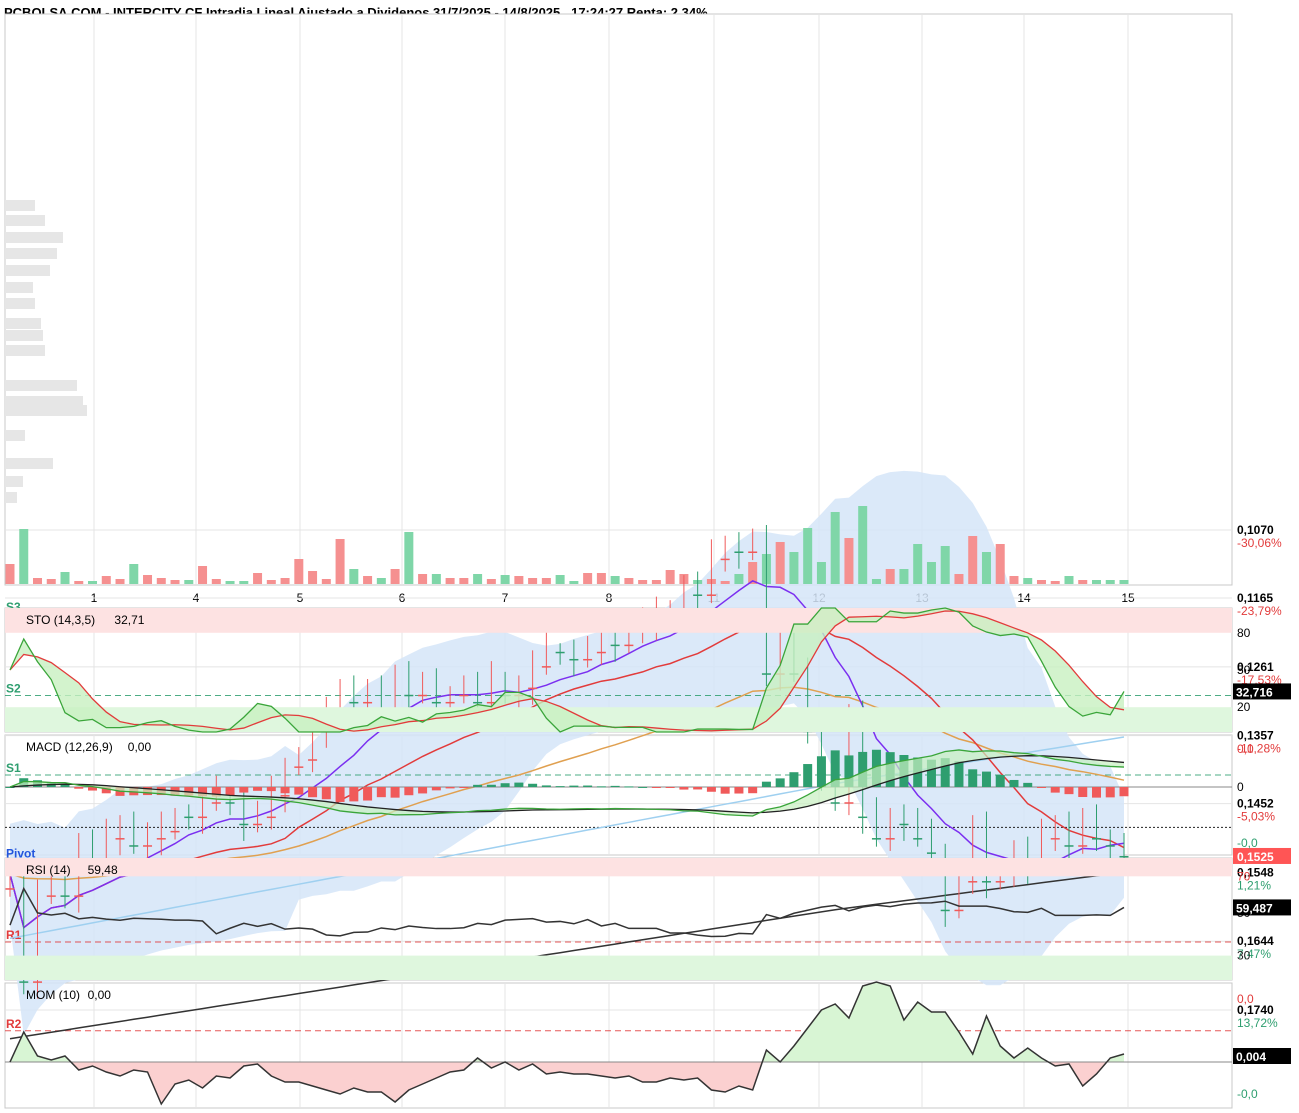 Image resolution: width=1299 pixels, height=1113 pixels. Describe the element at coordinates (100, 995) in the screenshot. I see `panel-header-value: 0,00` at that location.